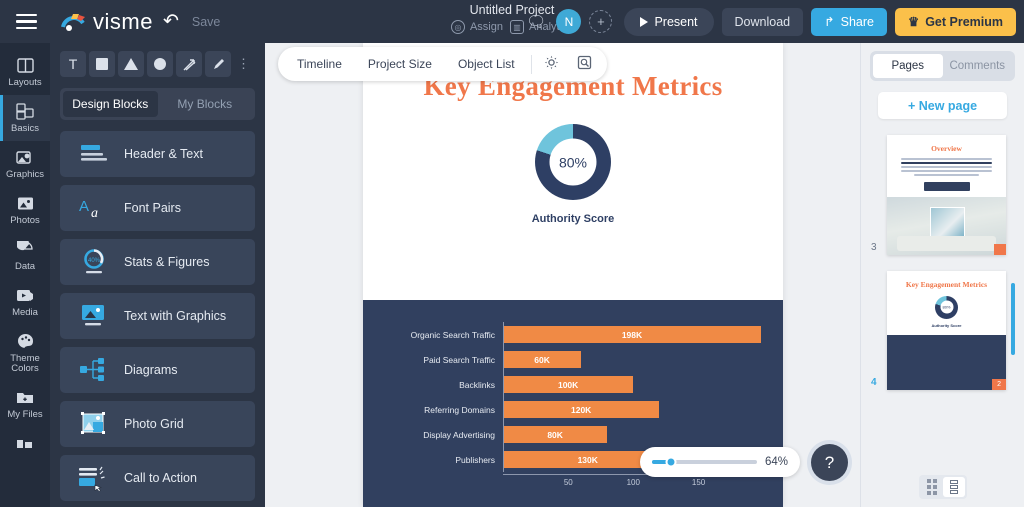 This screenshot has height=507, width=1024. I want to click on undo-icon: ↶, so click(171, 21).